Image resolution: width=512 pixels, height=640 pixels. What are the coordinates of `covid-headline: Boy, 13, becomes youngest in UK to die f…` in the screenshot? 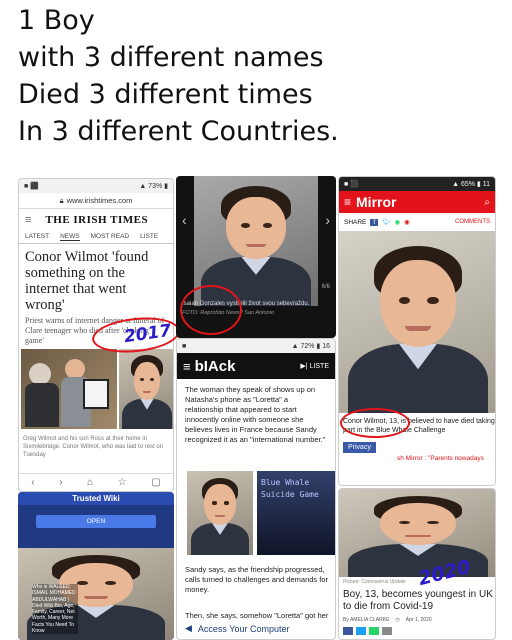 It's located at (418, 600).